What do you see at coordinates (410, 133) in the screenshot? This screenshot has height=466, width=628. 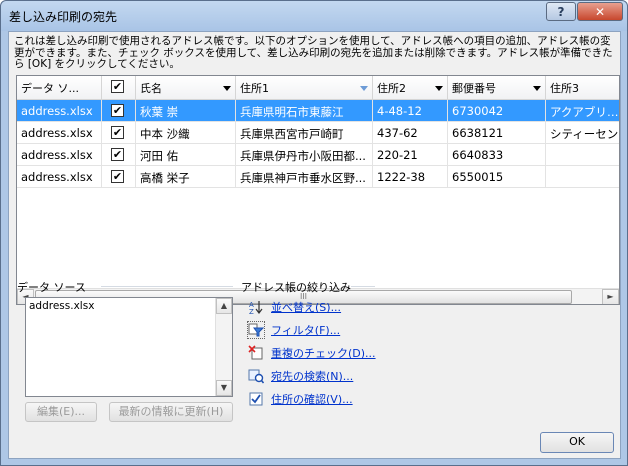 I see `cell-address2: 437-62` at bounding box center [410, 133].